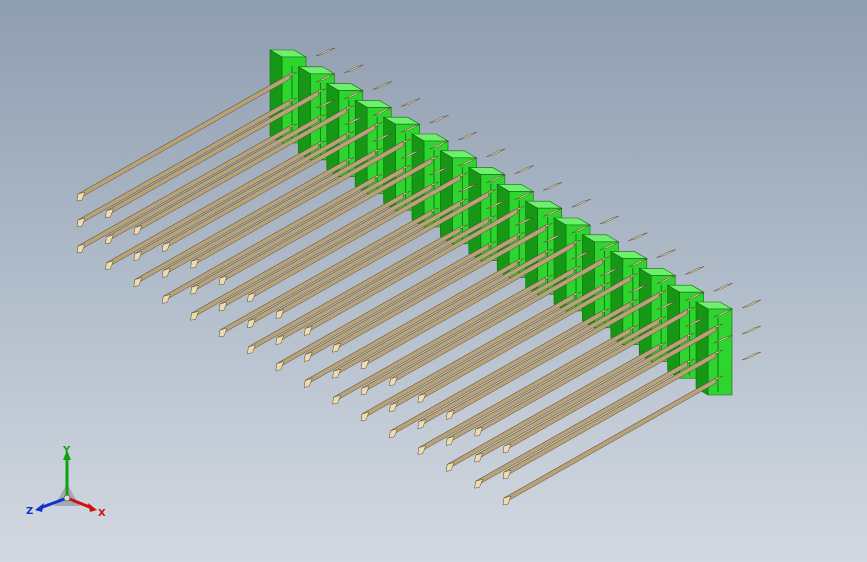 This screenshot has width=867, height=562. Describe the element at coordinates (92, 507) in the screenshot. I see `x-axis-arrow` at that location.